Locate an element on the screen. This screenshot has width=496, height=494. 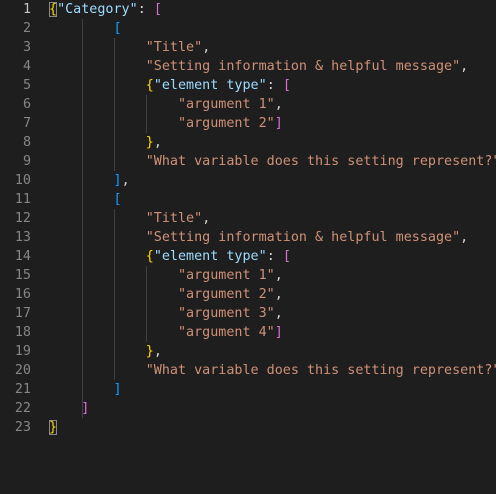
code-line: 5 {"element type": [ is located at coordinates (248, 85).